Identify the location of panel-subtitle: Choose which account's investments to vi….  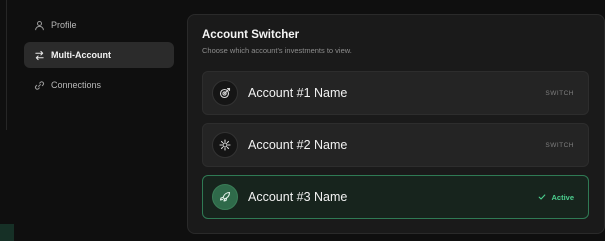
(277, 50).